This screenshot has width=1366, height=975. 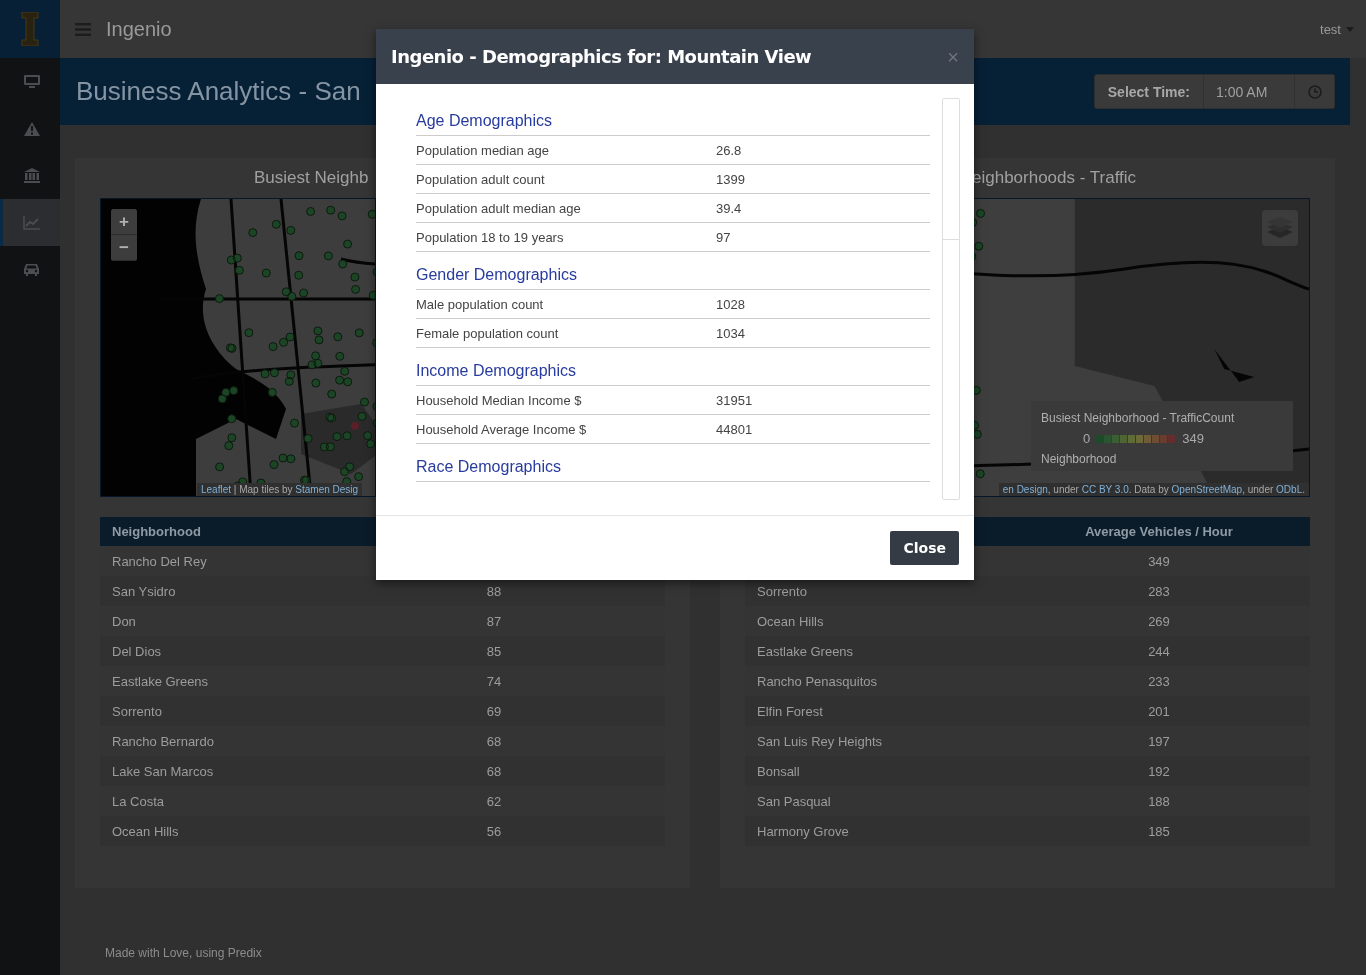 What do you see at coordinates (499, 208) in the screenshot?
I see `table-cell-text: Population adult median age` at bounding box center [499, 208].